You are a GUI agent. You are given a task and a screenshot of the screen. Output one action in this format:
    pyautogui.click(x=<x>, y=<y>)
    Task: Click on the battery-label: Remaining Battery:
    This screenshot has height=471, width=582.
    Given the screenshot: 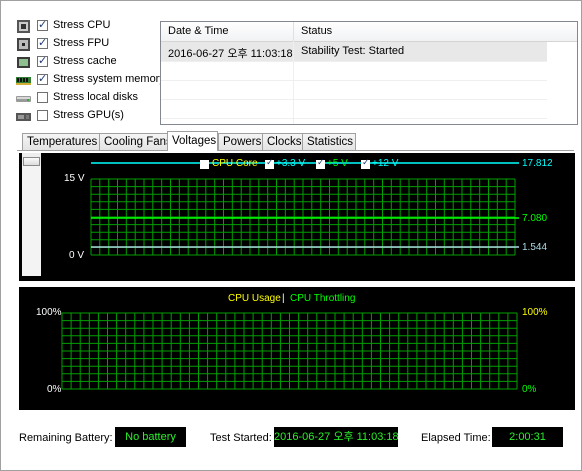 What is the action you would take?
    pyautogui.click(x=66, y=438)
    